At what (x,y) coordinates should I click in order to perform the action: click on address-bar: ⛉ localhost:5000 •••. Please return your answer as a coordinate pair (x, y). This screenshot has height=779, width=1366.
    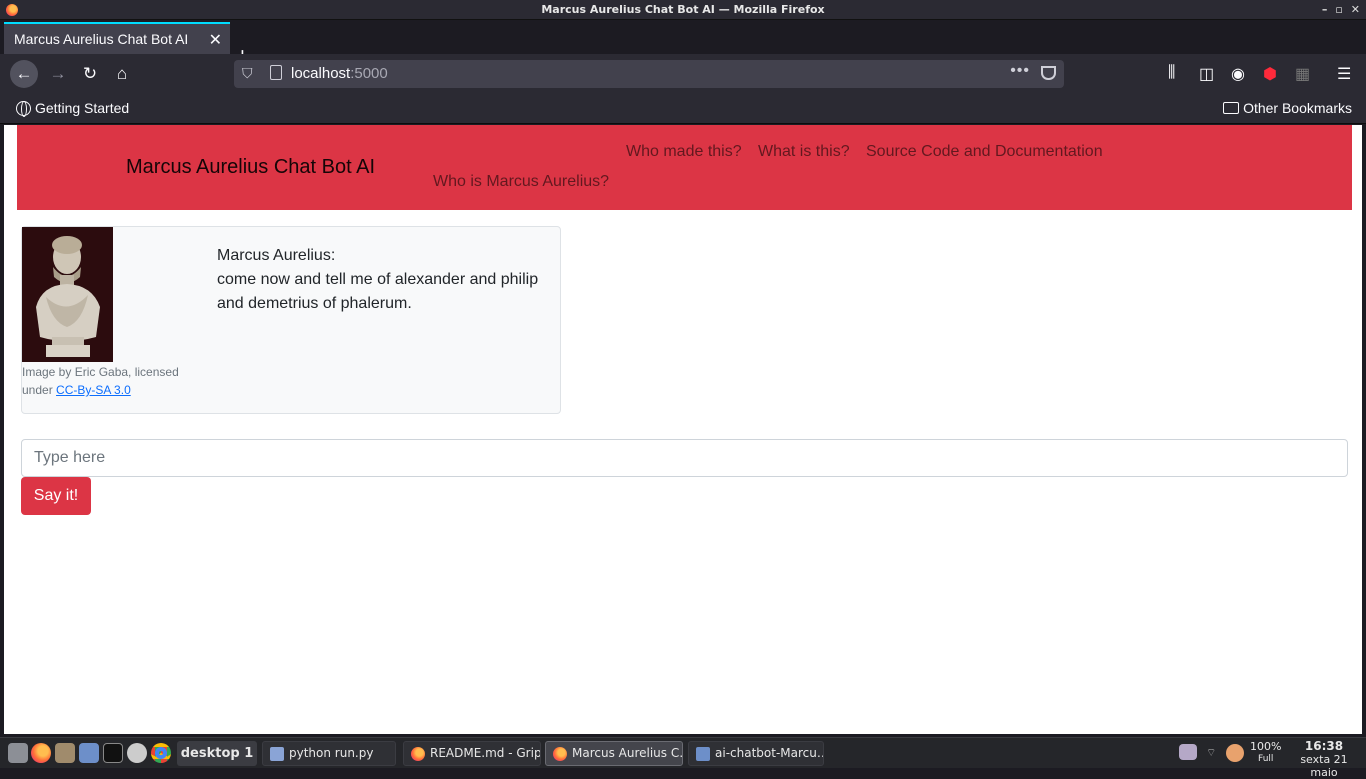
    Looking at the image, I should click on (649, 74).